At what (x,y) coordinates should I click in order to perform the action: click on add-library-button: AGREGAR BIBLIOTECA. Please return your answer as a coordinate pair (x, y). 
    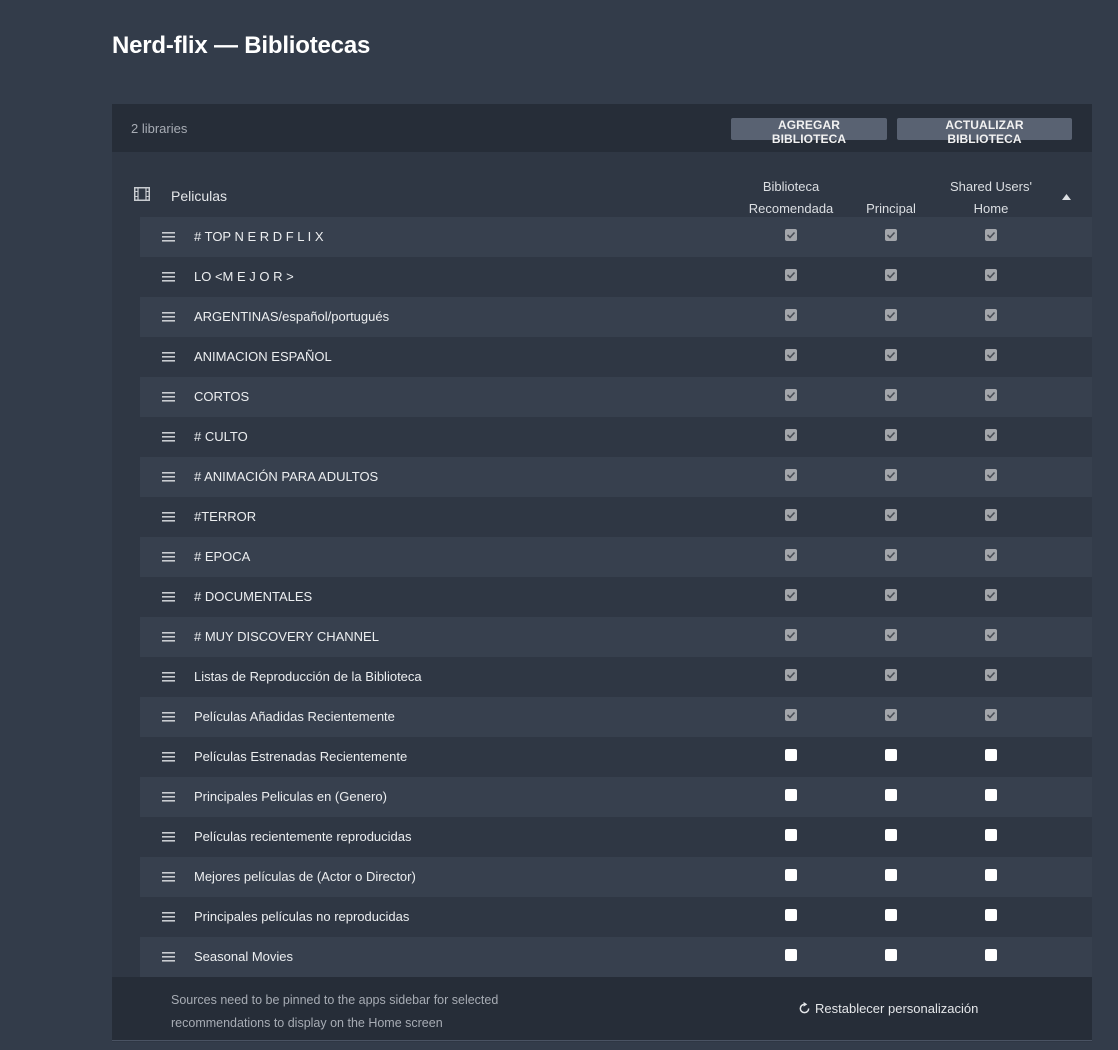
    Looking at the image, I should click on (809, 132).